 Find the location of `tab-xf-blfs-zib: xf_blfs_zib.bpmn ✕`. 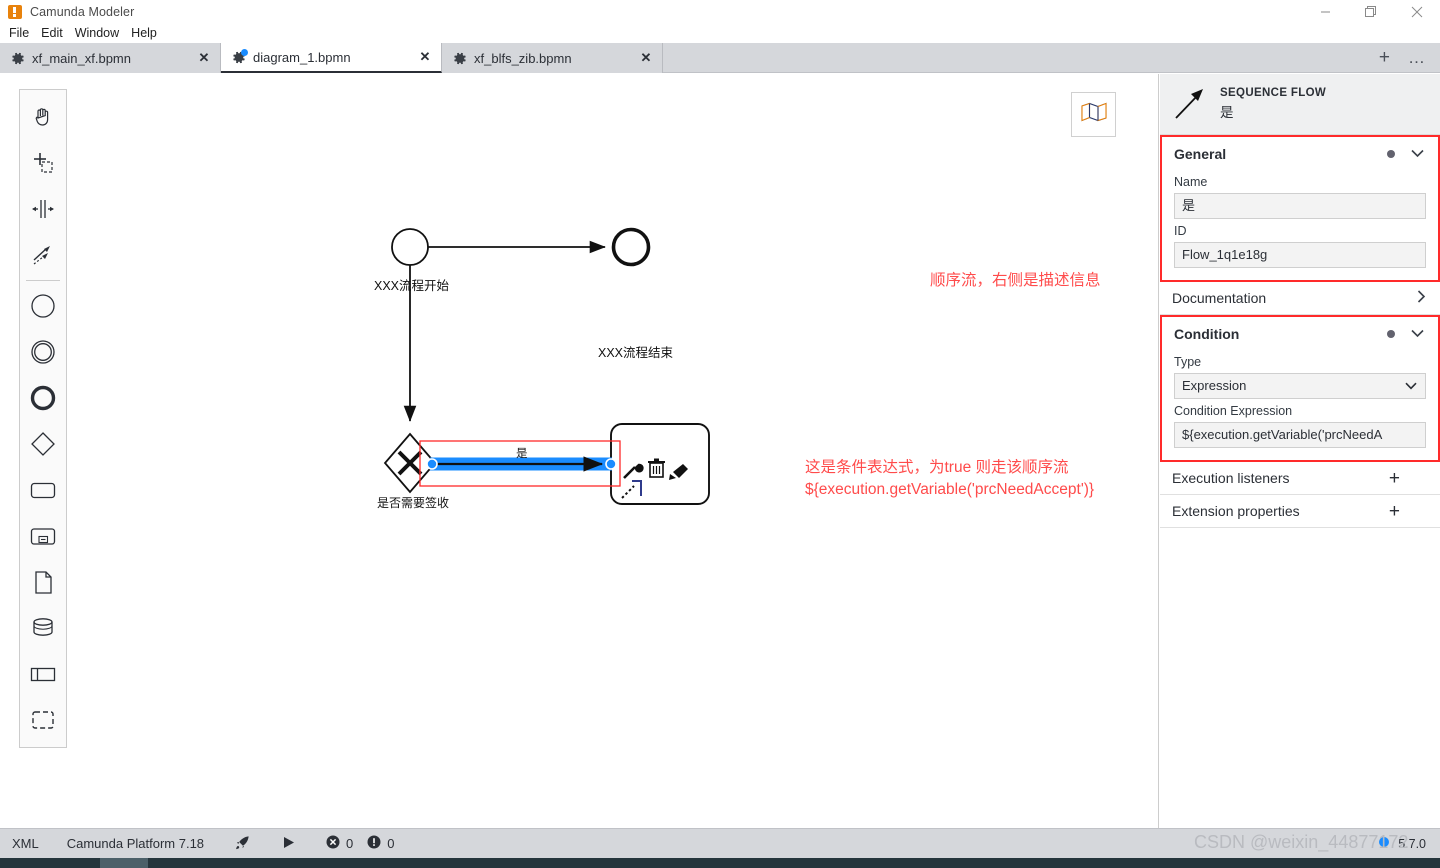

tab-xf-blfs-zib: xf_blfs_zib.bpmn ✕ is located at coordinates (552, 58).